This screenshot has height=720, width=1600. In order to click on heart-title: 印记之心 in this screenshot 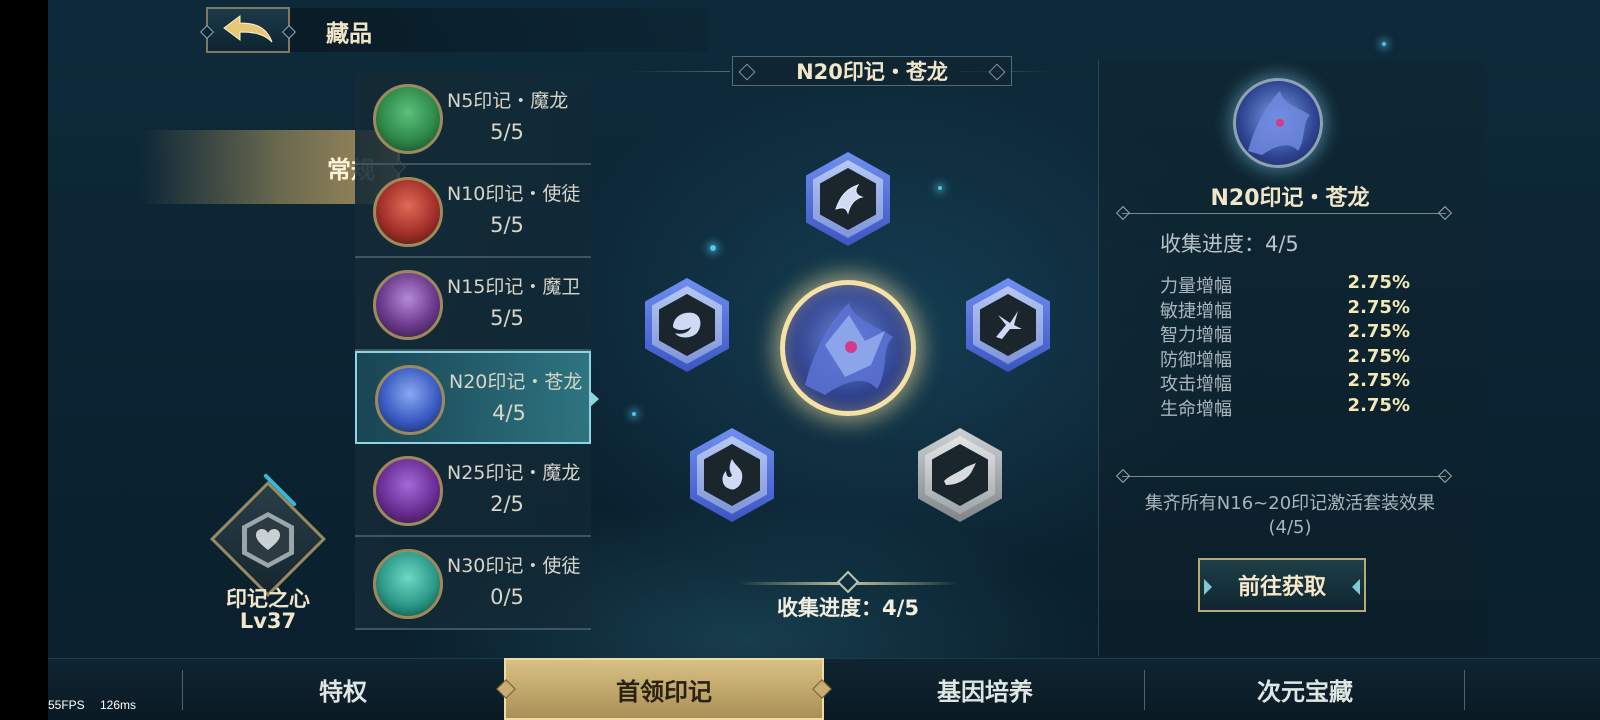, I will do `click(268, 599)`.